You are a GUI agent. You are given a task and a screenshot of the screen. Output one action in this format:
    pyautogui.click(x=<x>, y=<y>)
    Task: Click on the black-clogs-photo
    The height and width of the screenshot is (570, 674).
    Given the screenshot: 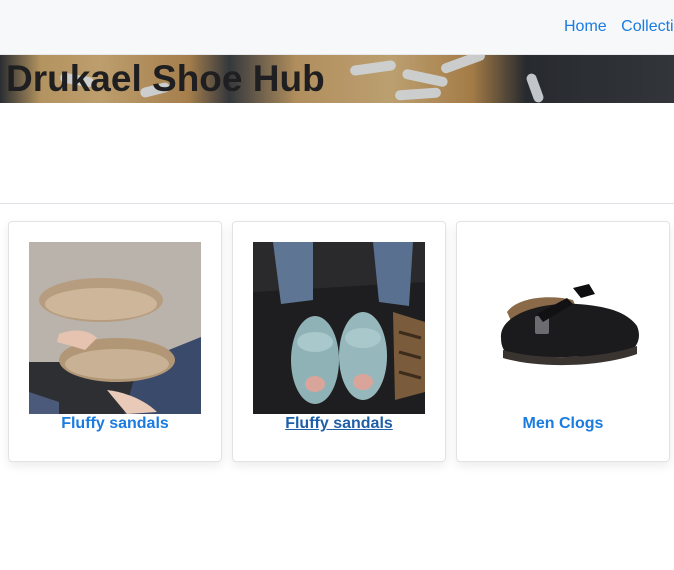 What is the action you would take?
    pyautogui.click(x=563, y=328)
    